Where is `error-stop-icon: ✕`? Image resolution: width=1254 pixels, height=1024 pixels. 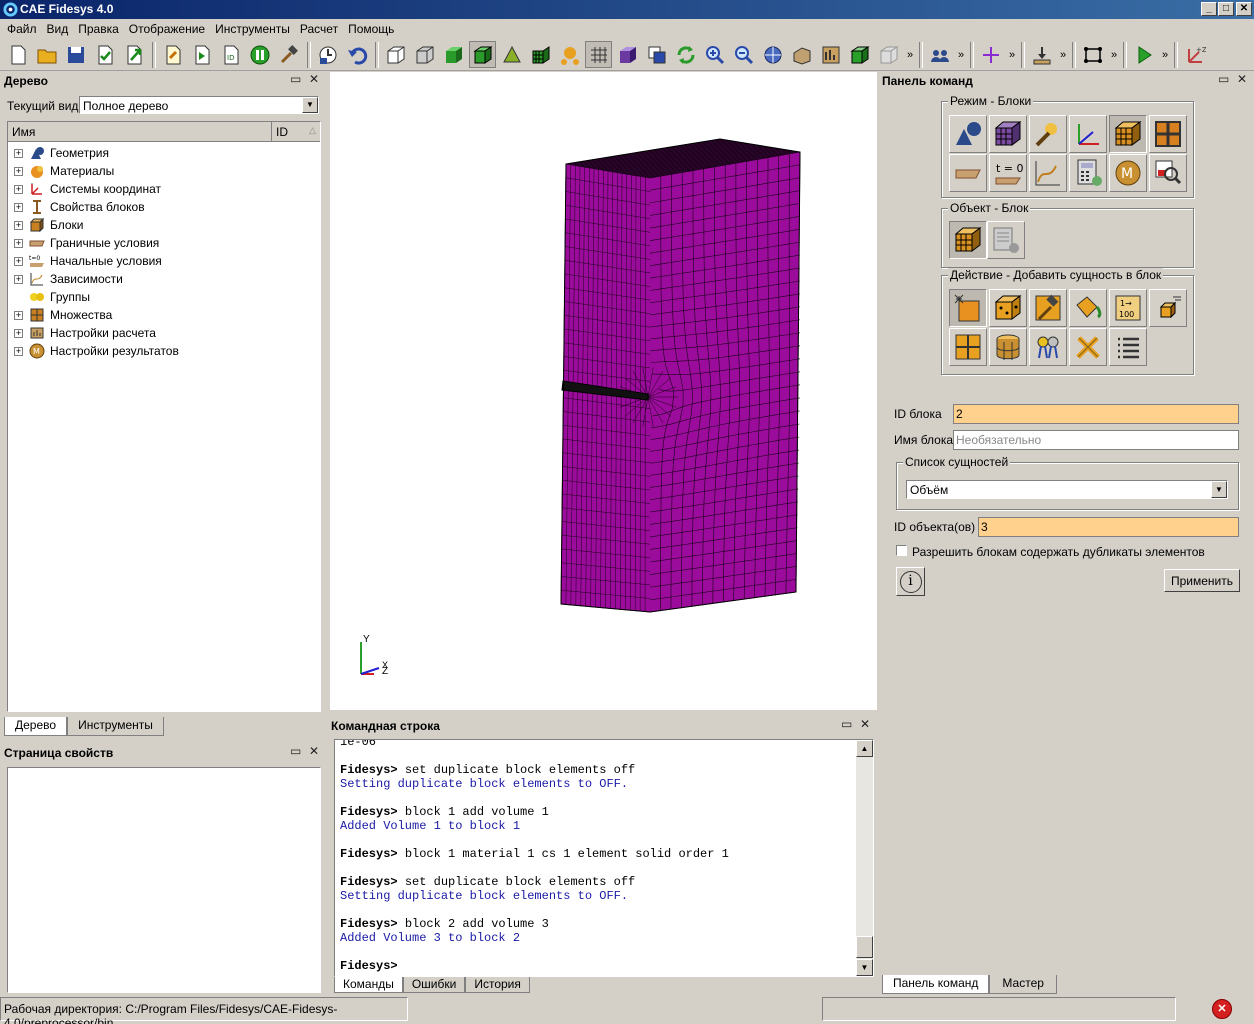 error-stop-icon: ✕ is located at coordinates (1222, 1009).